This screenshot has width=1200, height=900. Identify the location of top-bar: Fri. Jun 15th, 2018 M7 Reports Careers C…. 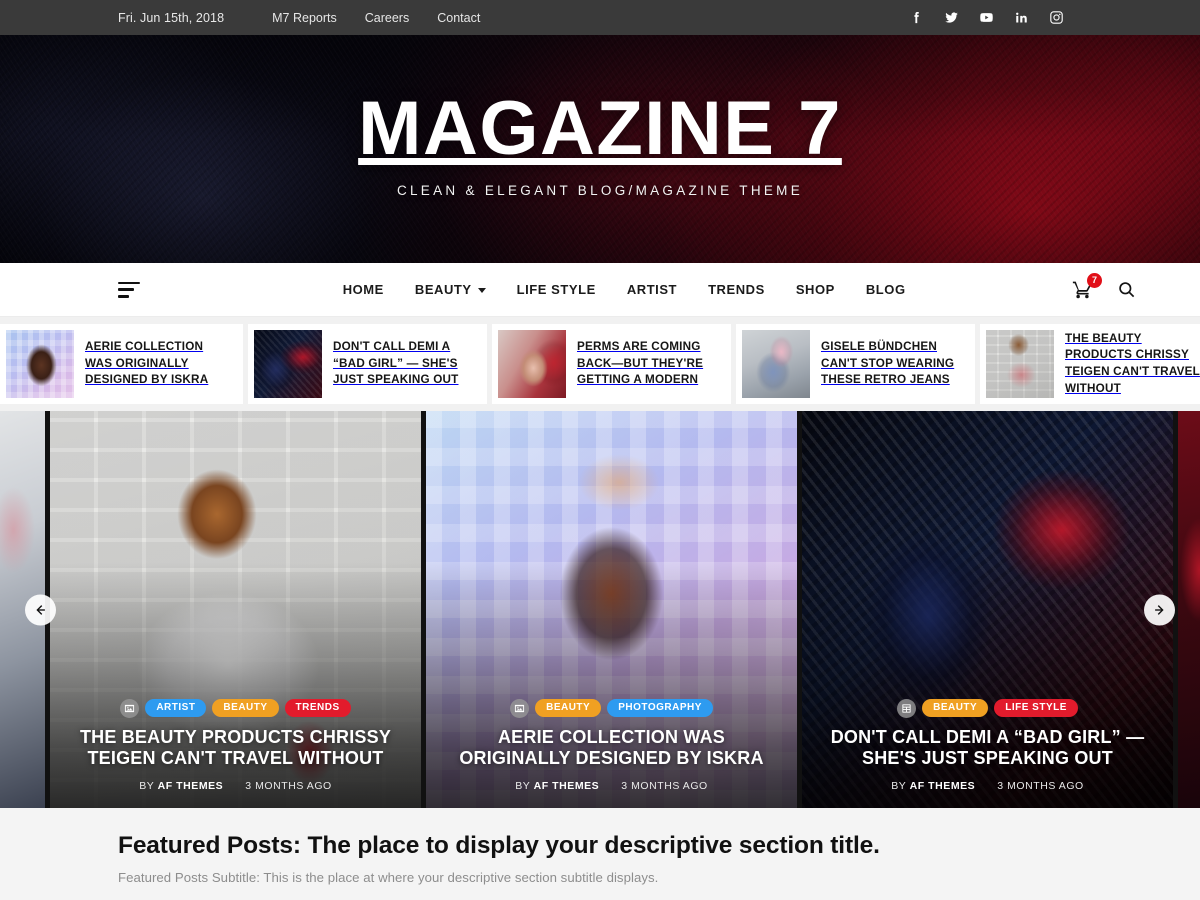
(600, 17).